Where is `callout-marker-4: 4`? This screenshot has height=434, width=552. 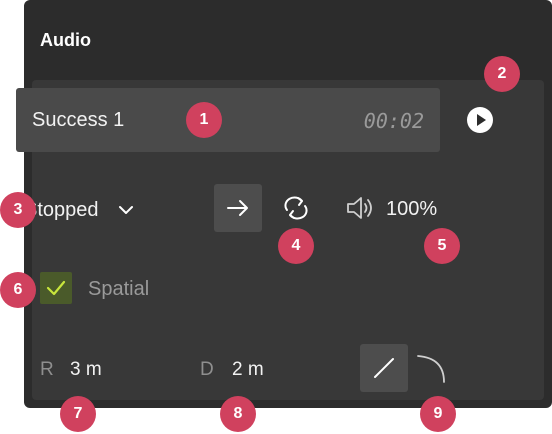
callout-marker-4: 4 is located at coordinates (296, 246).